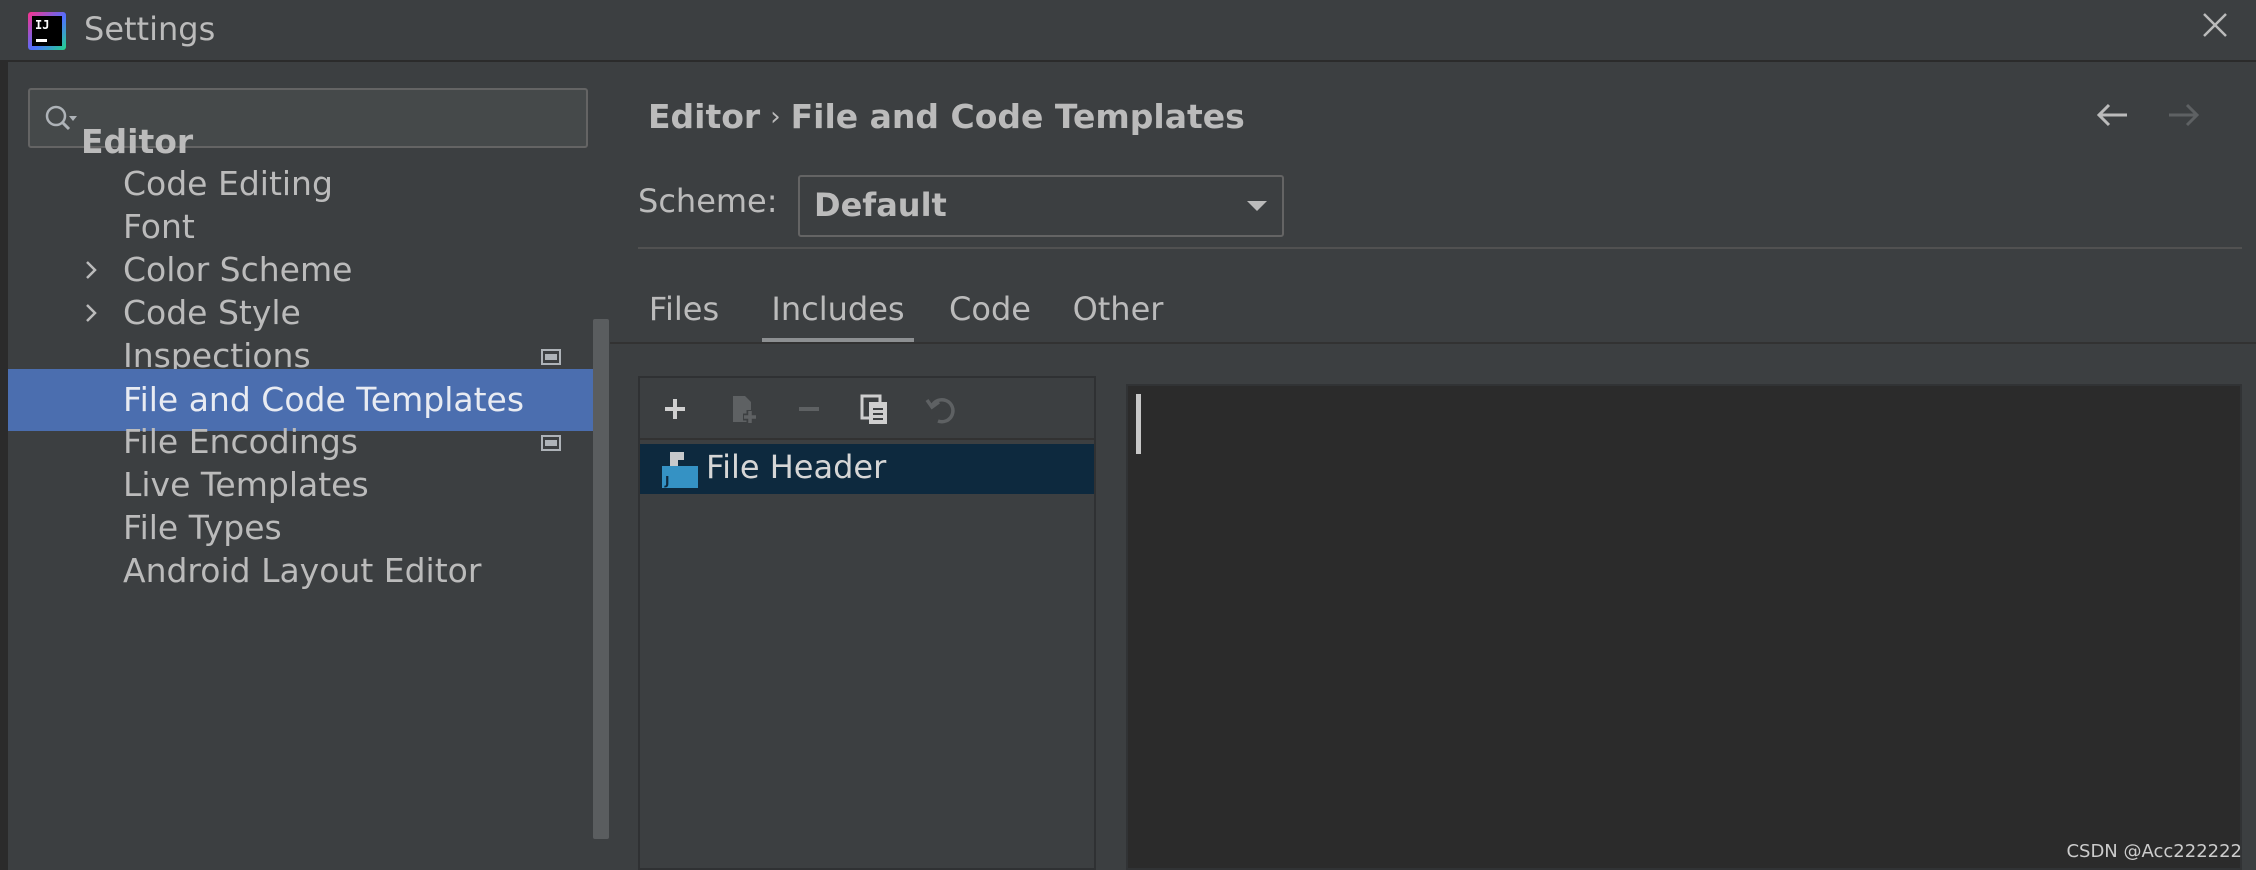 Image resolution: width=2256 pixels, height=870 pixels. I want to click on scheme-label: Scheme:, so click(708, 201).